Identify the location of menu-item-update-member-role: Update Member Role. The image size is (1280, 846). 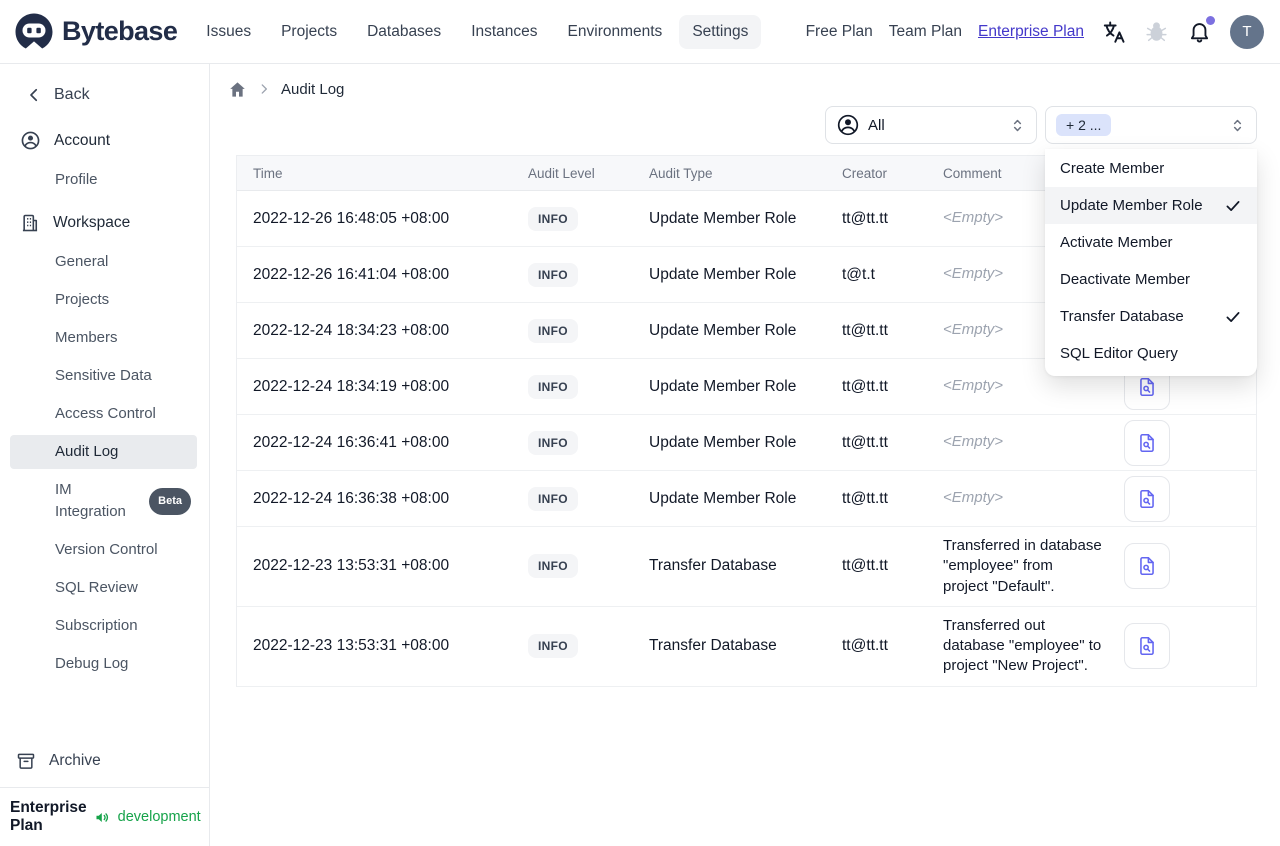
(1151, 205).